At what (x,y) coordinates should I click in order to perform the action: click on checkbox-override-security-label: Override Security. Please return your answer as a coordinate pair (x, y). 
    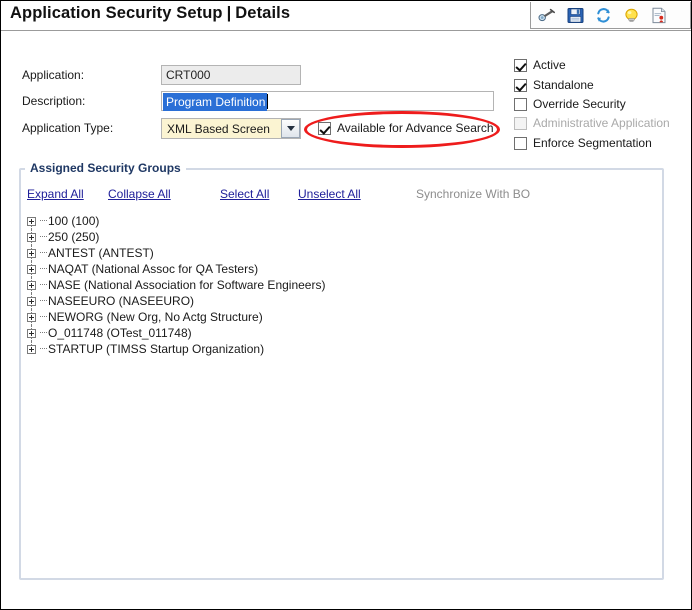
    Looking at the image, I should click on (579, 104).